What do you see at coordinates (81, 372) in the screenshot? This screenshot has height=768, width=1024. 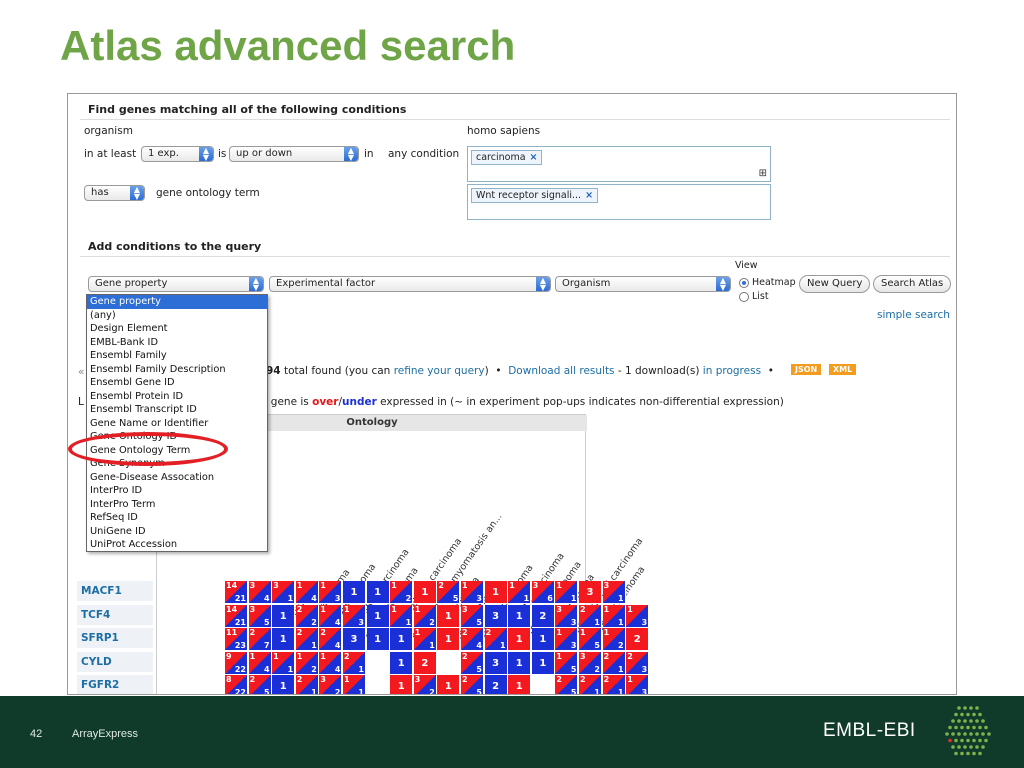 I see `collapse-glyph: «` at bounding box center [81, 372].